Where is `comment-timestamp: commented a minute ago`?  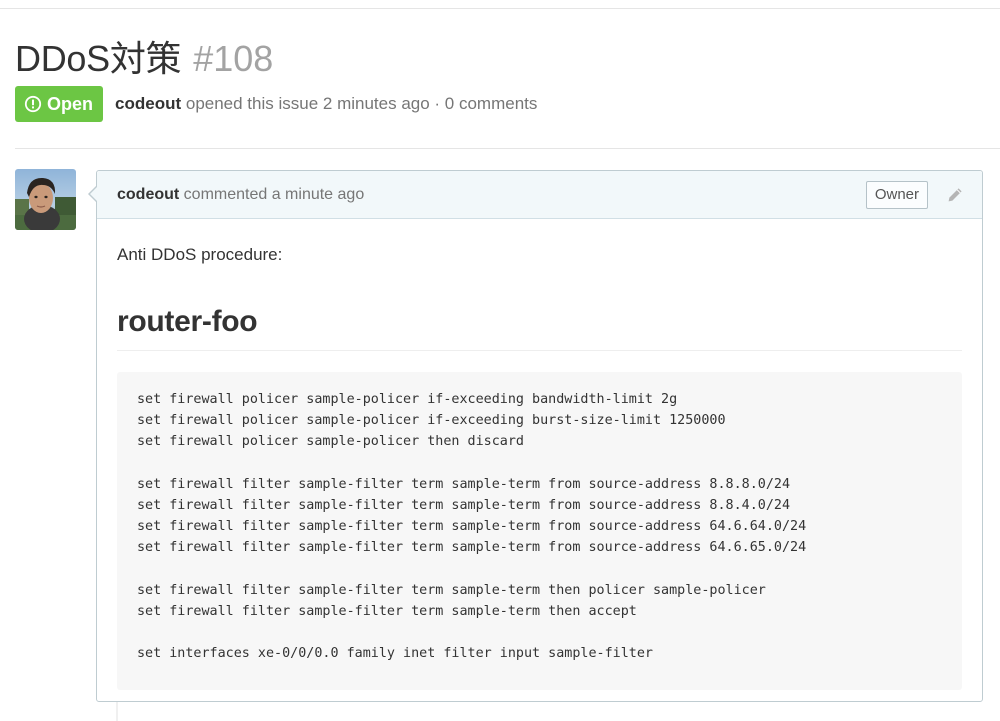 comment-timestamp: commented a minute ago is located at coordinates (274, 194).